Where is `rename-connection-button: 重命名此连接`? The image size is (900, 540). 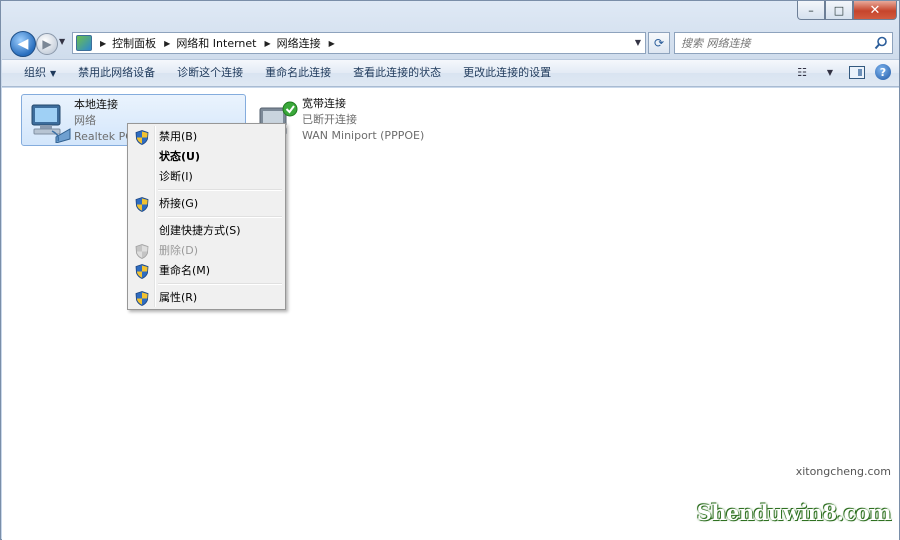 rename-connection-button: 重命名此连接 is located at coordinates (298, 73).